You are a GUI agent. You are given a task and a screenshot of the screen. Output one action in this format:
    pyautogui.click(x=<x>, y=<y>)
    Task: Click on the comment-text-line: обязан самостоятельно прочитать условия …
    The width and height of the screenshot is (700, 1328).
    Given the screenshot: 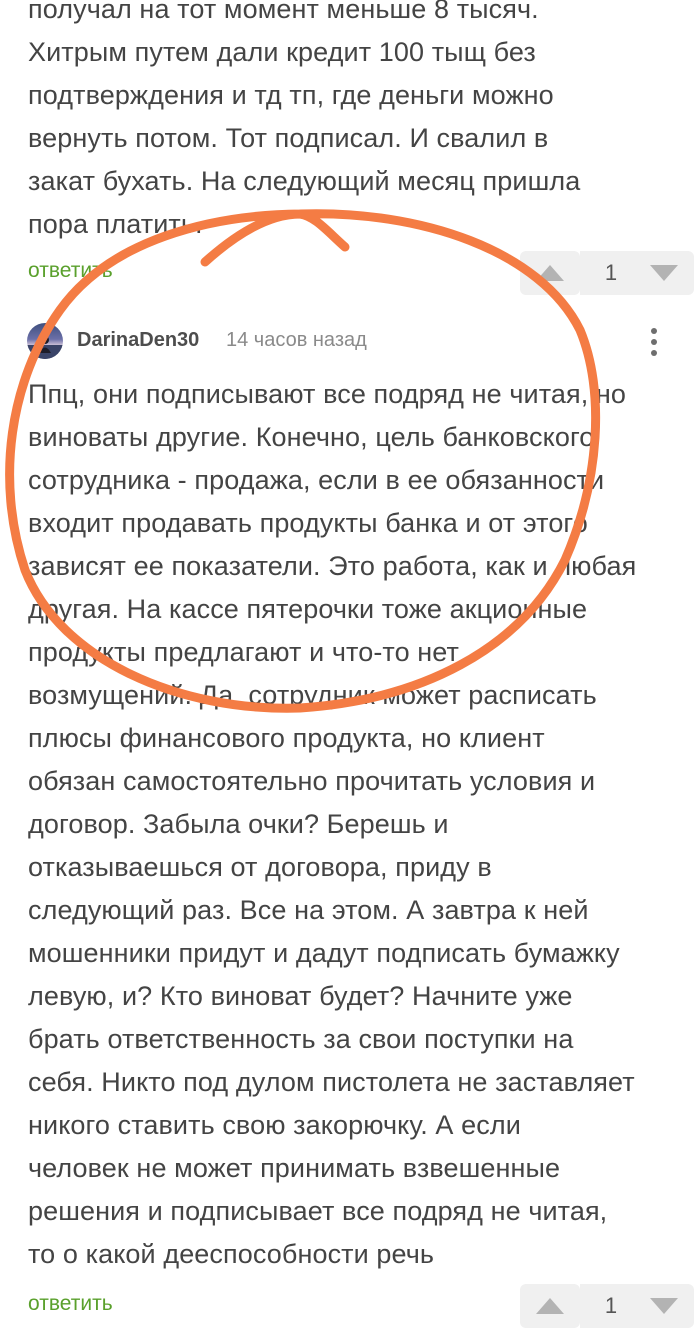 What is the action you would take?
    pyautogui.click(x=312, y=781)
    